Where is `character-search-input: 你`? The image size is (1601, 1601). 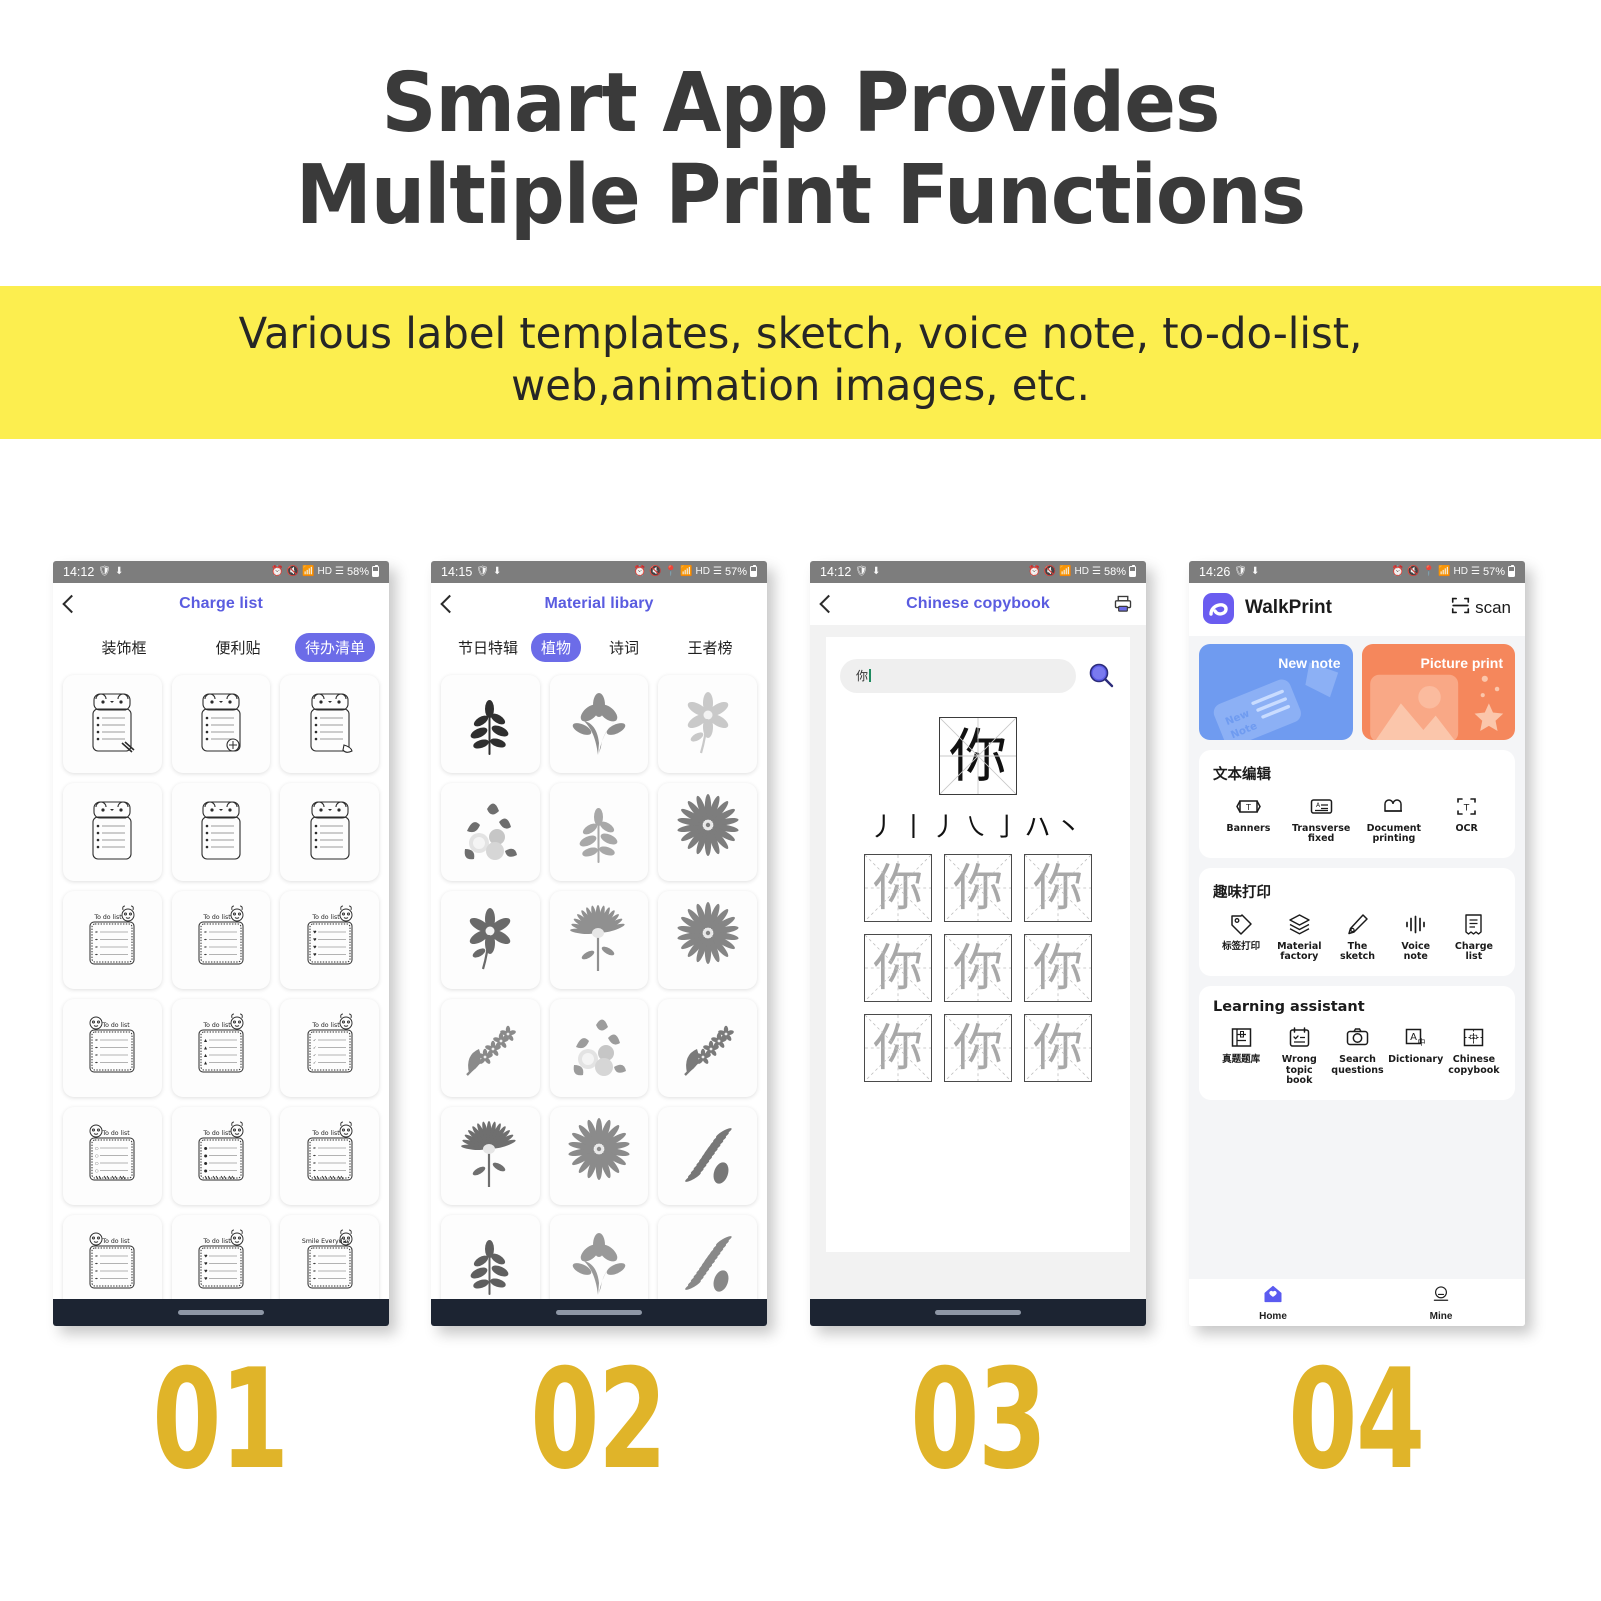 character-search-input: 你 is located at coordinates (958, 675).